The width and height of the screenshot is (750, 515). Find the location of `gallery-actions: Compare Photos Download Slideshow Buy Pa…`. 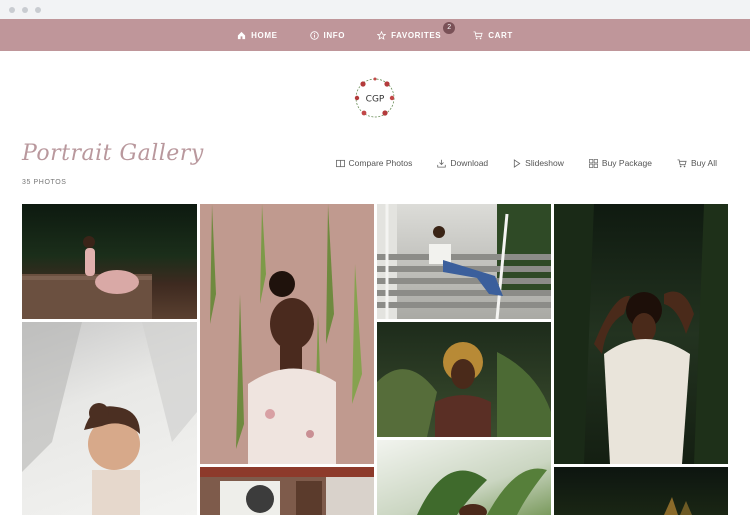

gallery-actions: Compare Photos Download Slideshow Buy Pa… is located at coordinates (514, 163).